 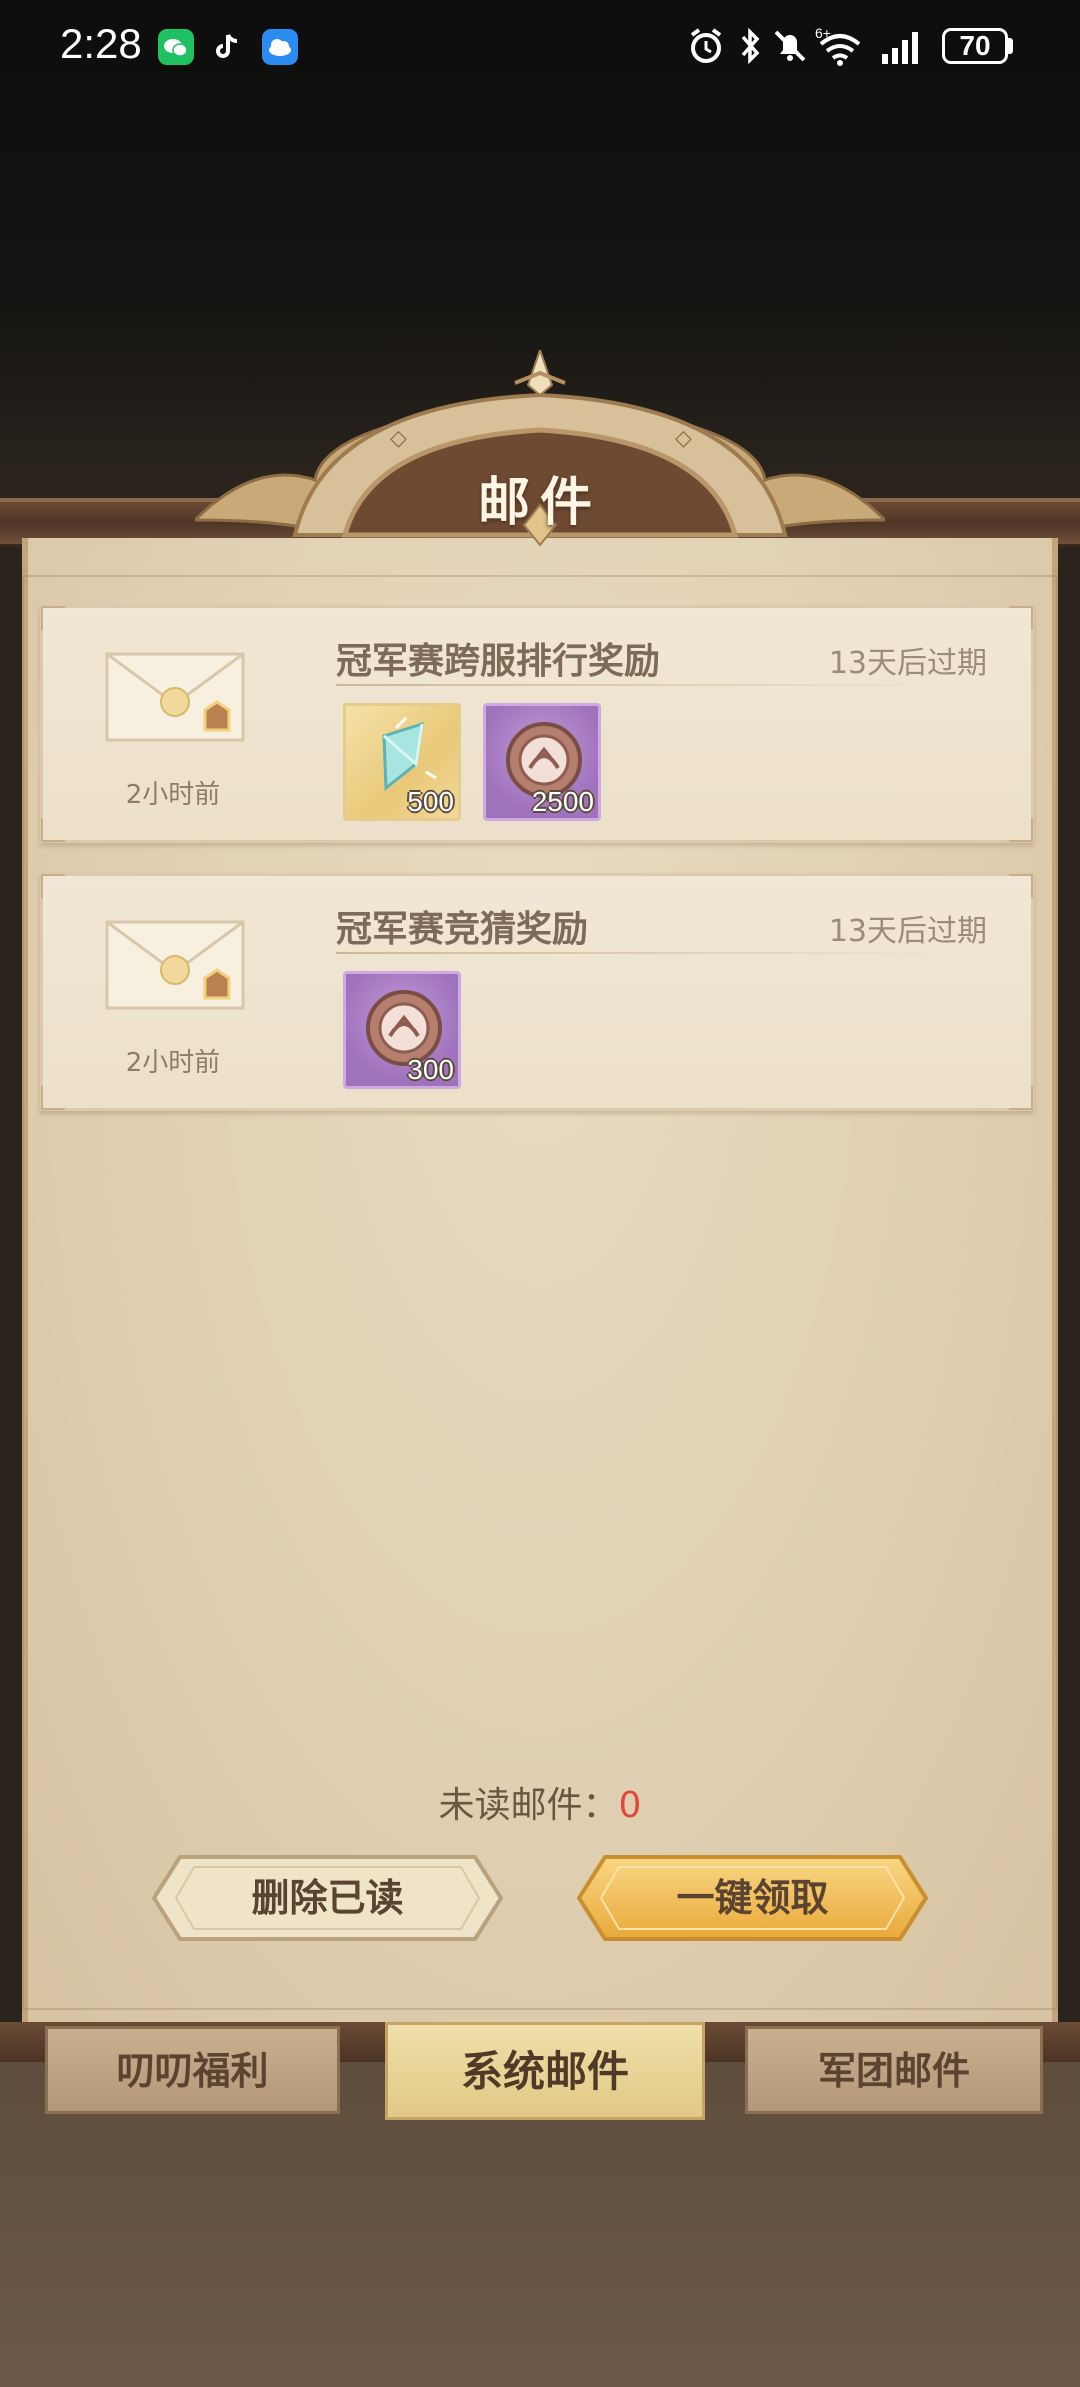 What do you see at coordinates (280, 47) in the screenshot?
I see `cloud-app-icon` at bounding box center [280, 47].